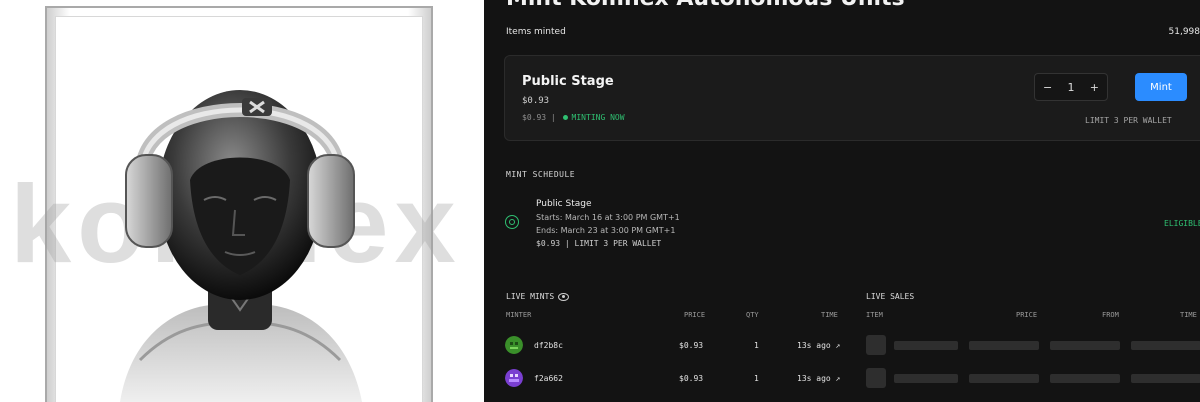 This screenshot has width=1200, height=402. Describe the element at coordinates (564, 296) in the screenshot. I see `eye-icon` at that location.